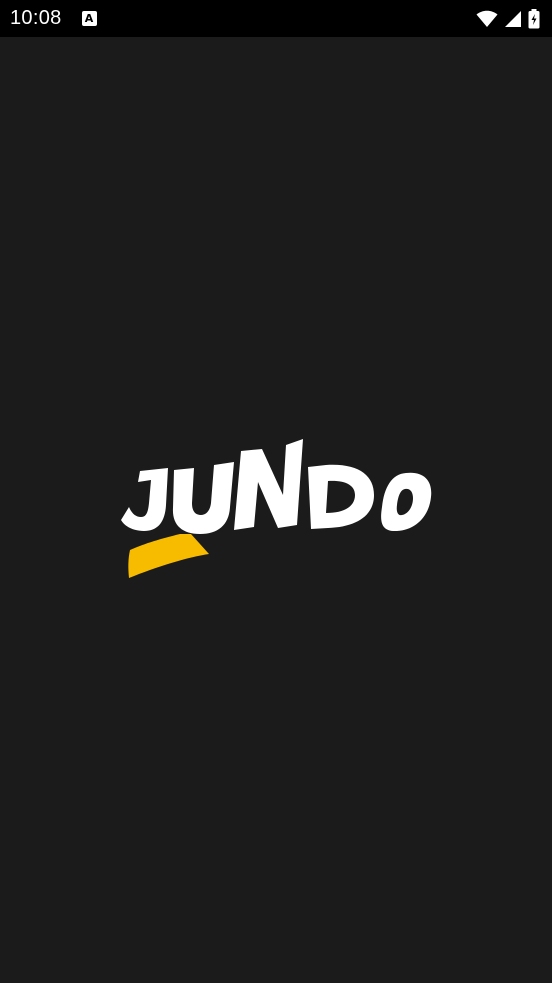 The image size is (552, 983). I want to click on wifi-icon, so click(487, 19).